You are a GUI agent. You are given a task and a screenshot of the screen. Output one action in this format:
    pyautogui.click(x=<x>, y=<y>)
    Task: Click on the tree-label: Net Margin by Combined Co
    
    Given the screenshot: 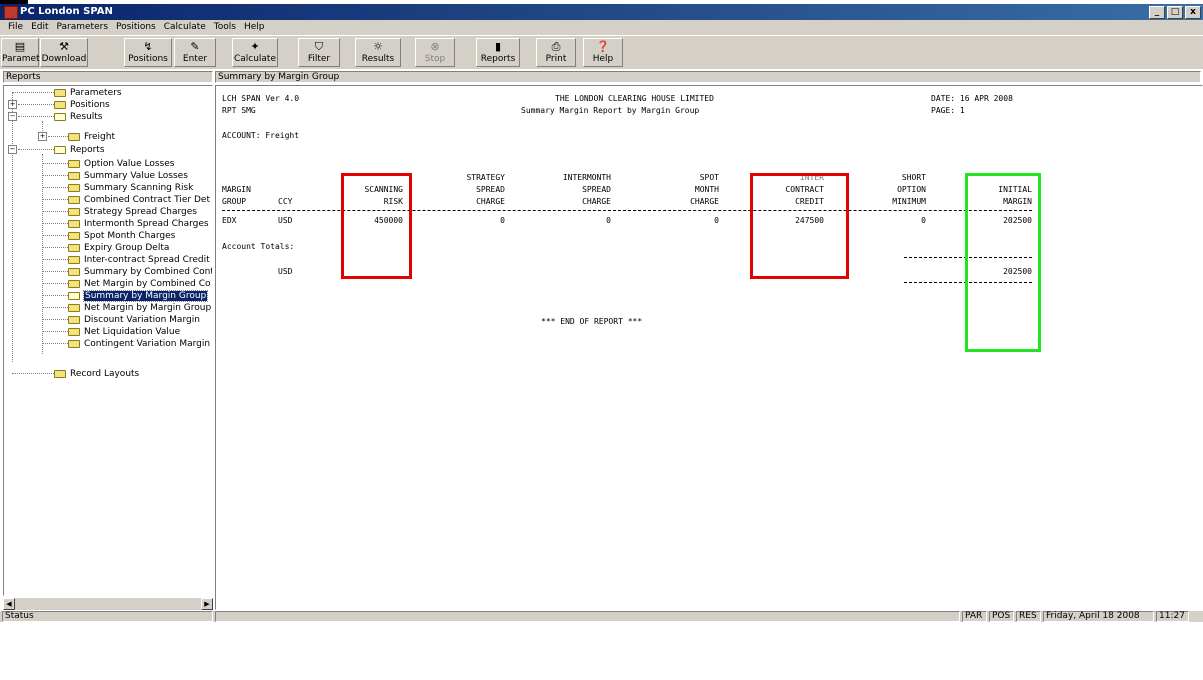 What is the action you would take?
    pyautogui.click(x=147, y=283)
    